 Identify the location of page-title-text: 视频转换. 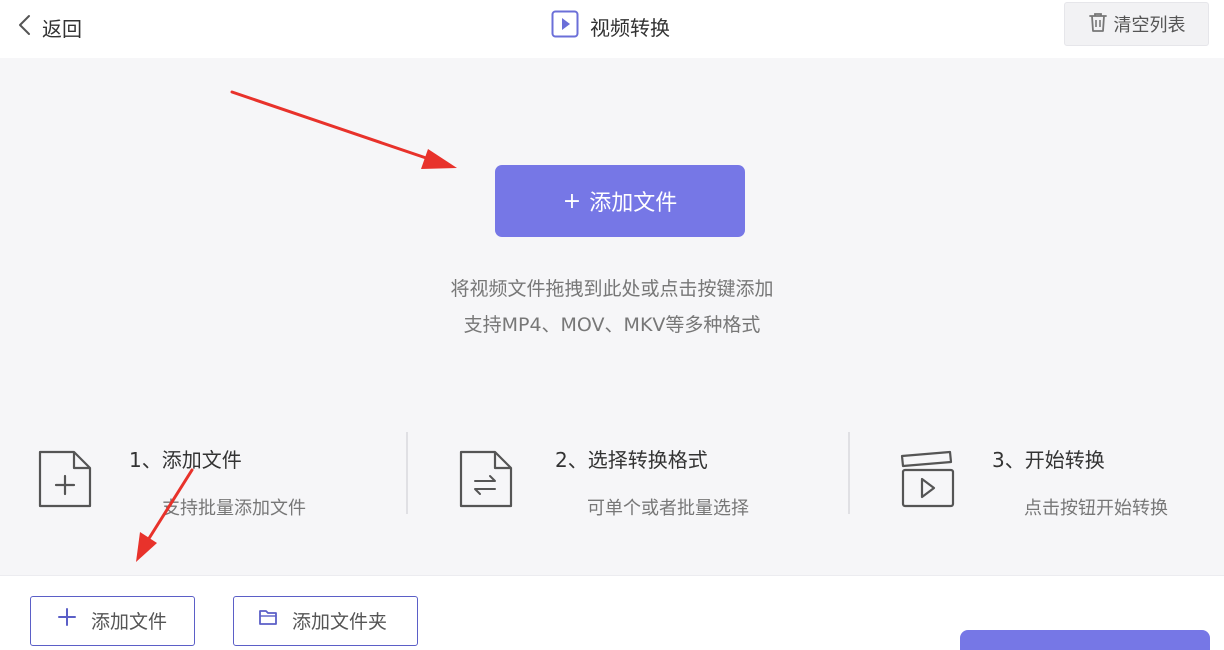
(630, 27).